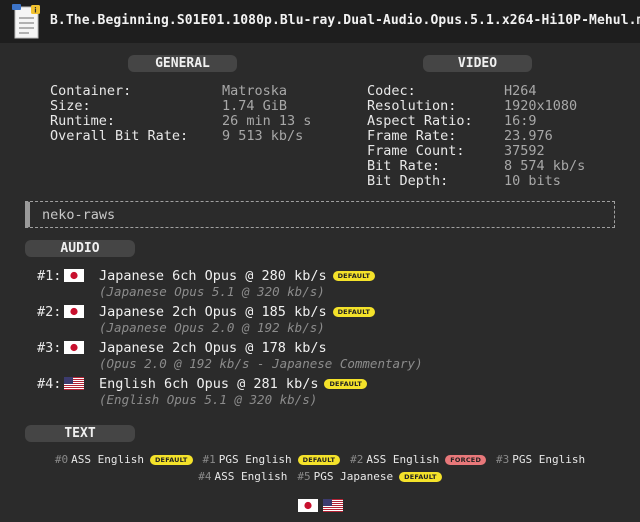 Image resolution: width=640 pixels, height=522 pixels. I want to click on subtitle-track: #0 ASS English DEFAULT, so click(124, 459).